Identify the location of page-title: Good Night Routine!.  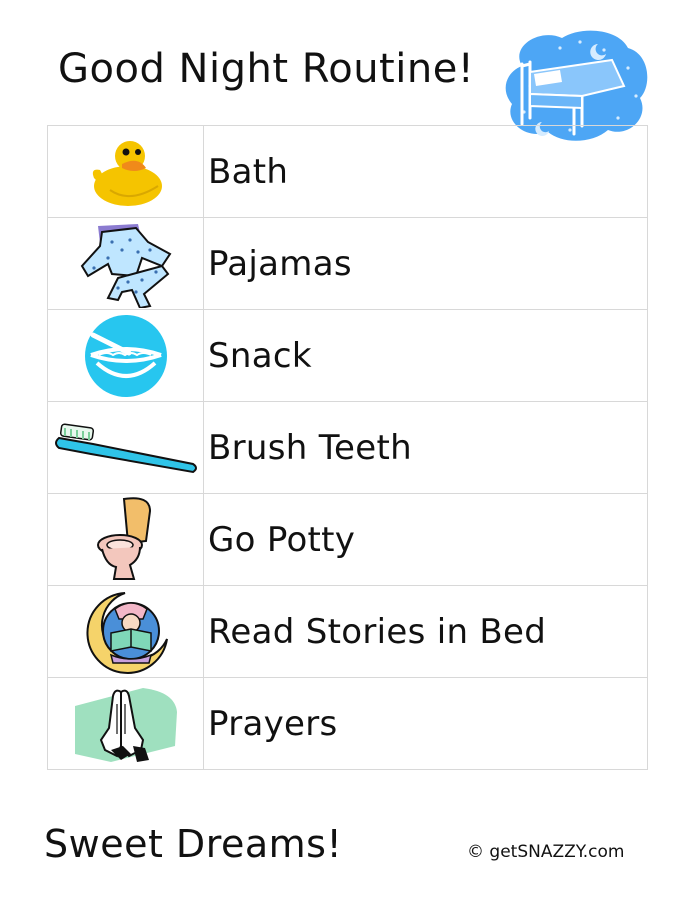
(266, 69).